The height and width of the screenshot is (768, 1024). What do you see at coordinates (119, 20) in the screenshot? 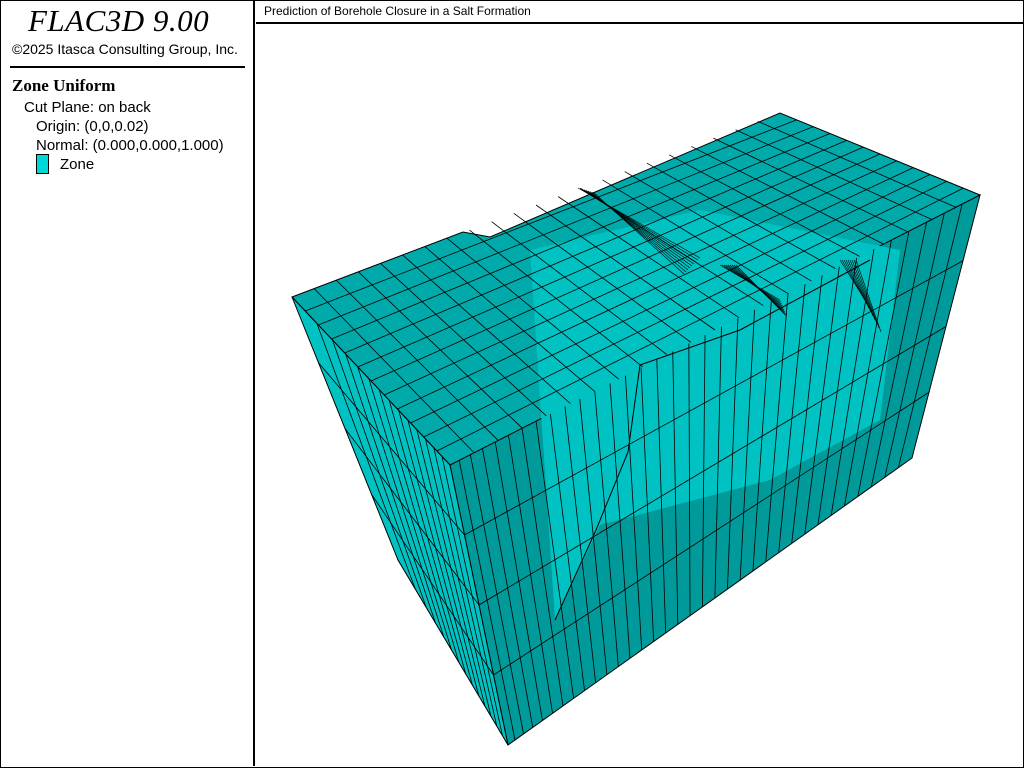
I see `app-title: FLAC3D 9.00` at bounding box center [119, 20].